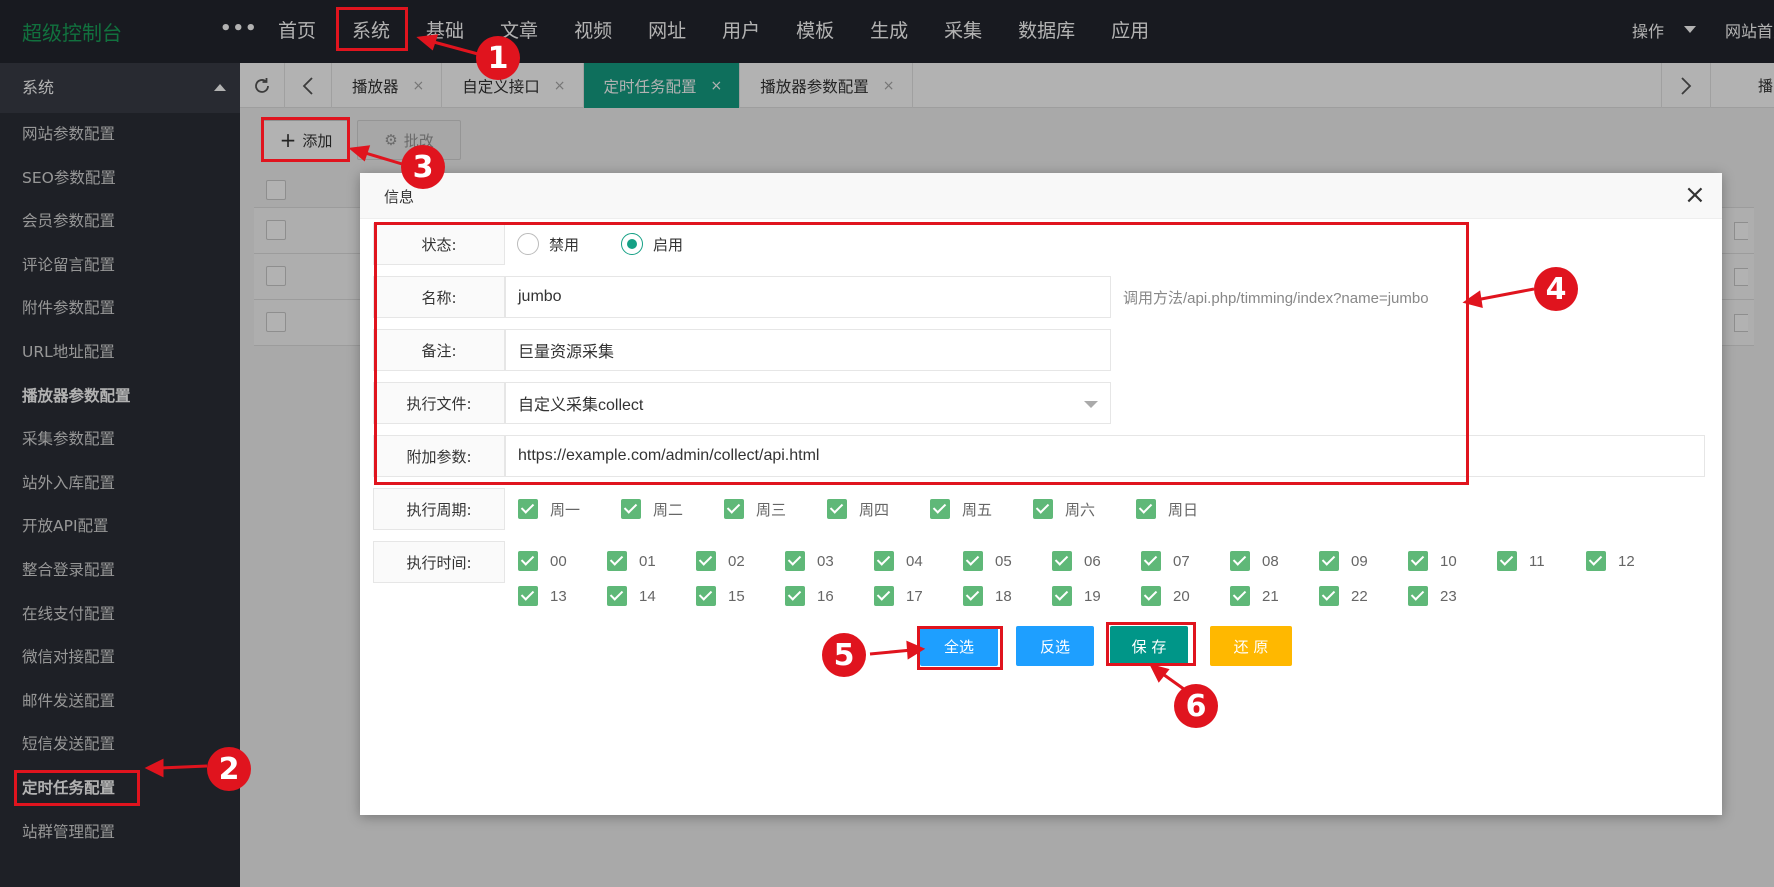 The image size is (1774, 887). What do you see at coordinates (844, 655) in the screenshot?
I see `annotation-badge-5: 5` at bounding box center [844, 655].